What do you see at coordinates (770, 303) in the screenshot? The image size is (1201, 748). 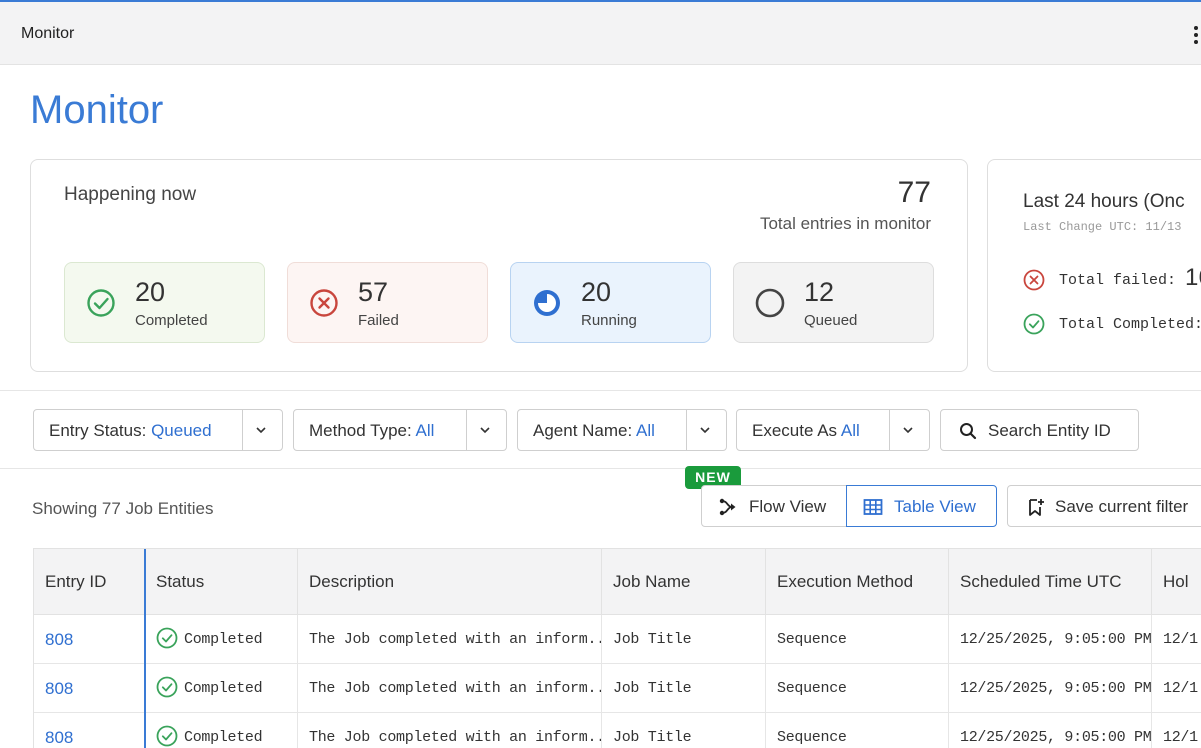 I see `empty-circle-icon` at bounding box center [770, 303].